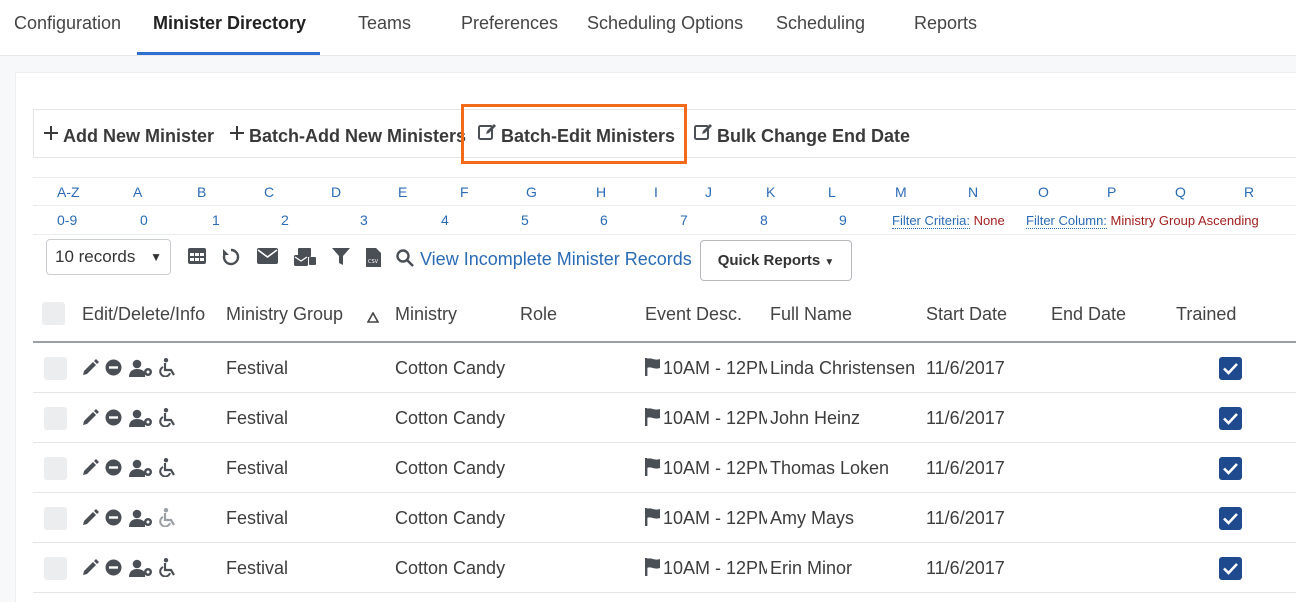 This screenshot has width=1296, height=602. Describe the element at coordinates (67, 28) in the screenshot. I see `tab-configuration: Configuration` at that location.